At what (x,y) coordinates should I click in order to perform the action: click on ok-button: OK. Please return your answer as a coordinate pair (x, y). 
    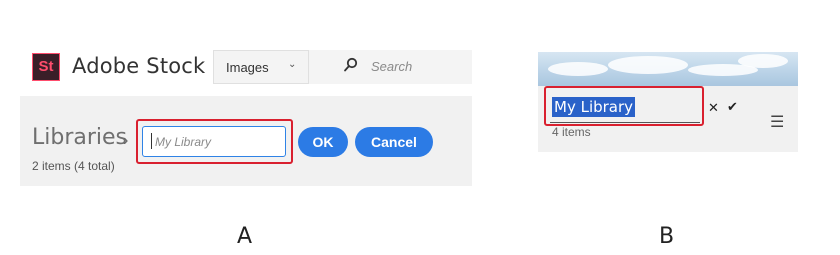
    Looking at the image, I should click on (323, 142).